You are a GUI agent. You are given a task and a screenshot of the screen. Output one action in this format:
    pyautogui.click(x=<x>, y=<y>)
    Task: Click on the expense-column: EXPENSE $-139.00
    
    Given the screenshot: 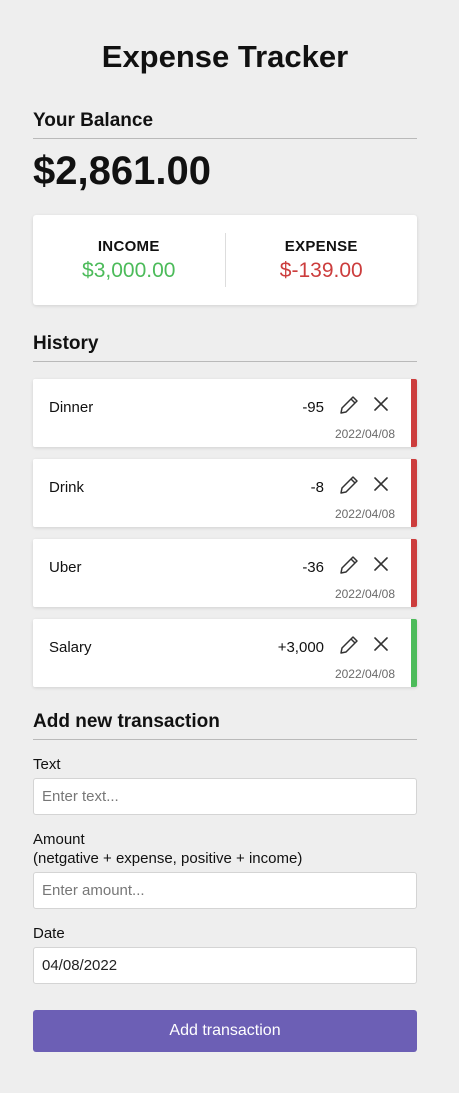 What is the action you would take?
    pyautogui.click(x=322, y=260)
    